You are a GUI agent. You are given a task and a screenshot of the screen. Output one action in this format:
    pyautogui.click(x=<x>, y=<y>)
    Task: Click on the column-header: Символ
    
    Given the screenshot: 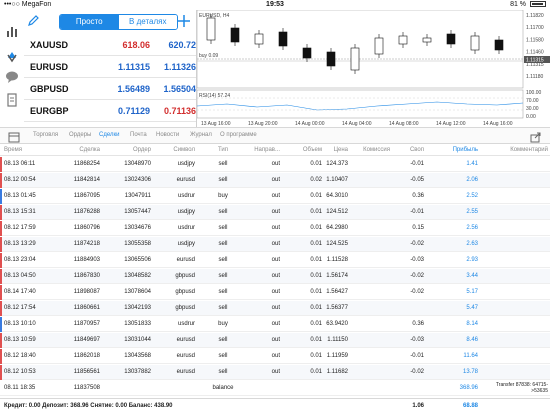 What is the action you would take?
    pyautogui.click(x=175, y=150)
    